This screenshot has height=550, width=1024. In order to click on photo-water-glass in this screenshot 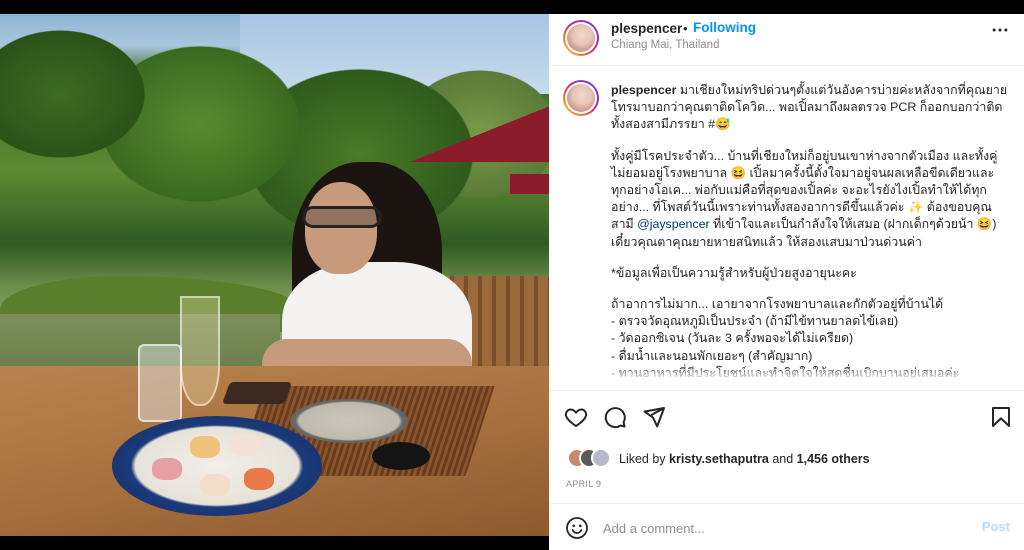, I will do `click(160, 383)`.